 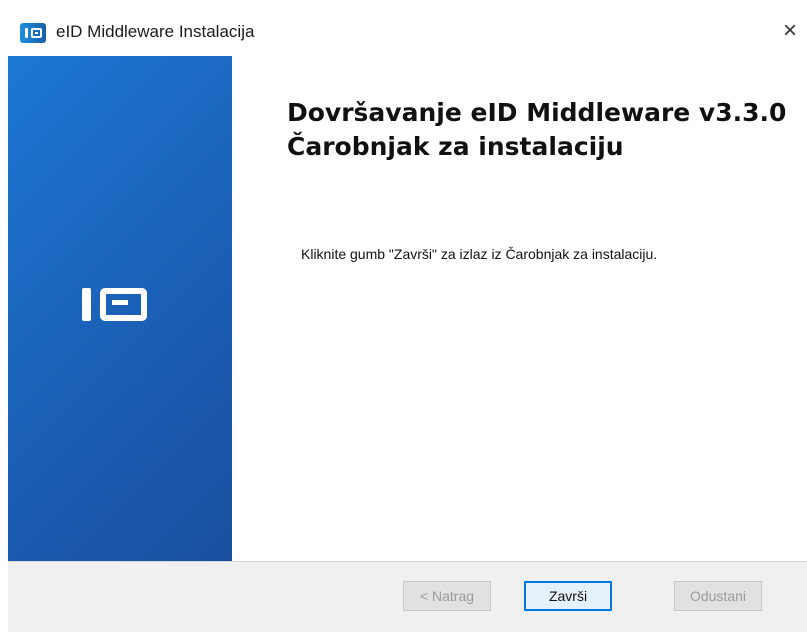 I want to click on cancel-button: Odustani, so click(x=718, y=596).